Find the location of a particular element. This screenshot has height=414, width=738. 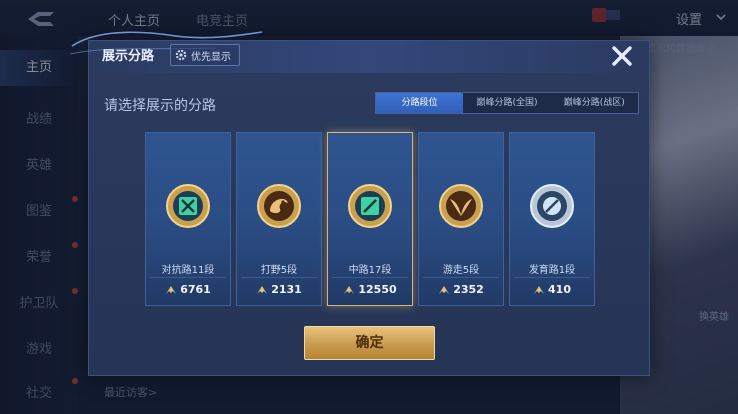

score-row: 2131 is located at coordinates (279, 289).